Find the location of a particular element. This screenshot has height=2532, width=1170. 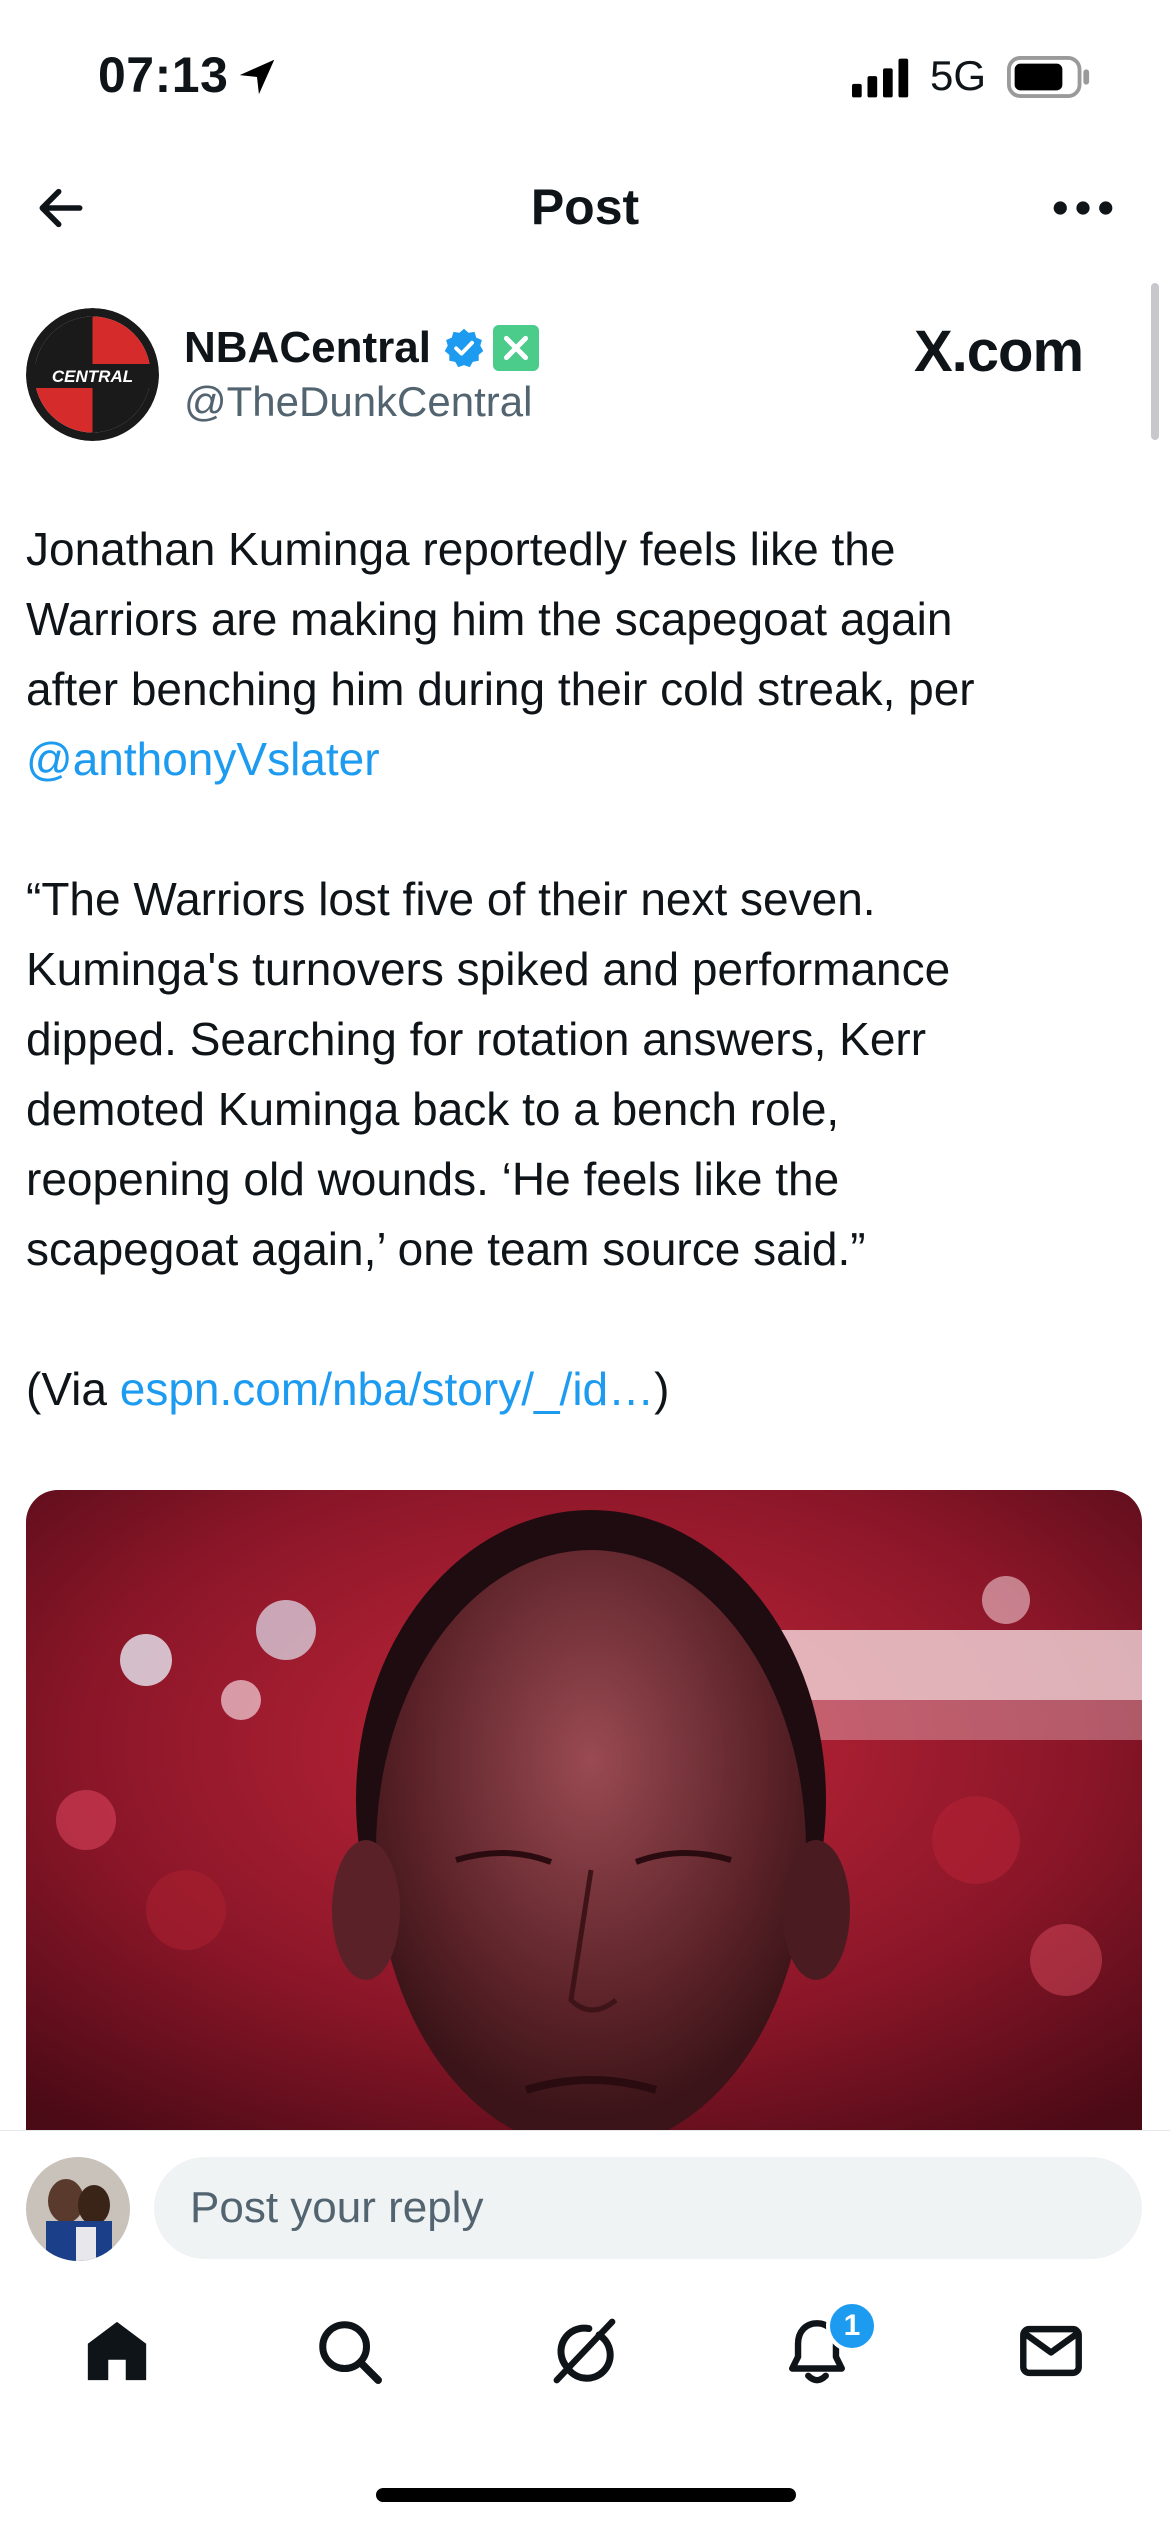

verified-badge-icon is located at coordinates (464, 348).